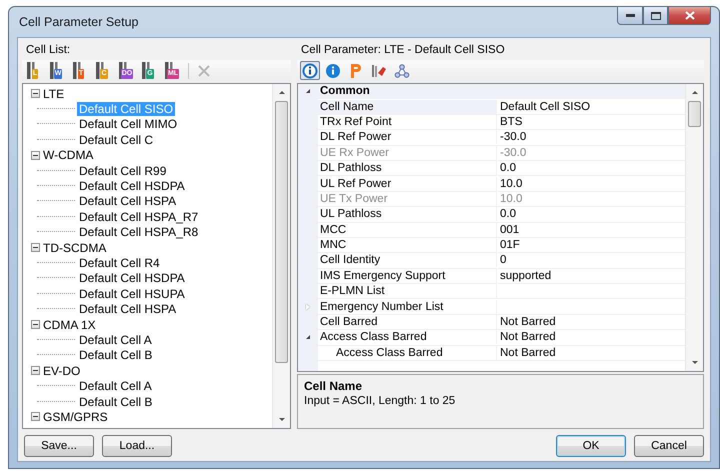 This screenshot has width=720, height=471. Describe the element at coordinates (402, 70) in the screenshot. I see `network-icon` at that location.